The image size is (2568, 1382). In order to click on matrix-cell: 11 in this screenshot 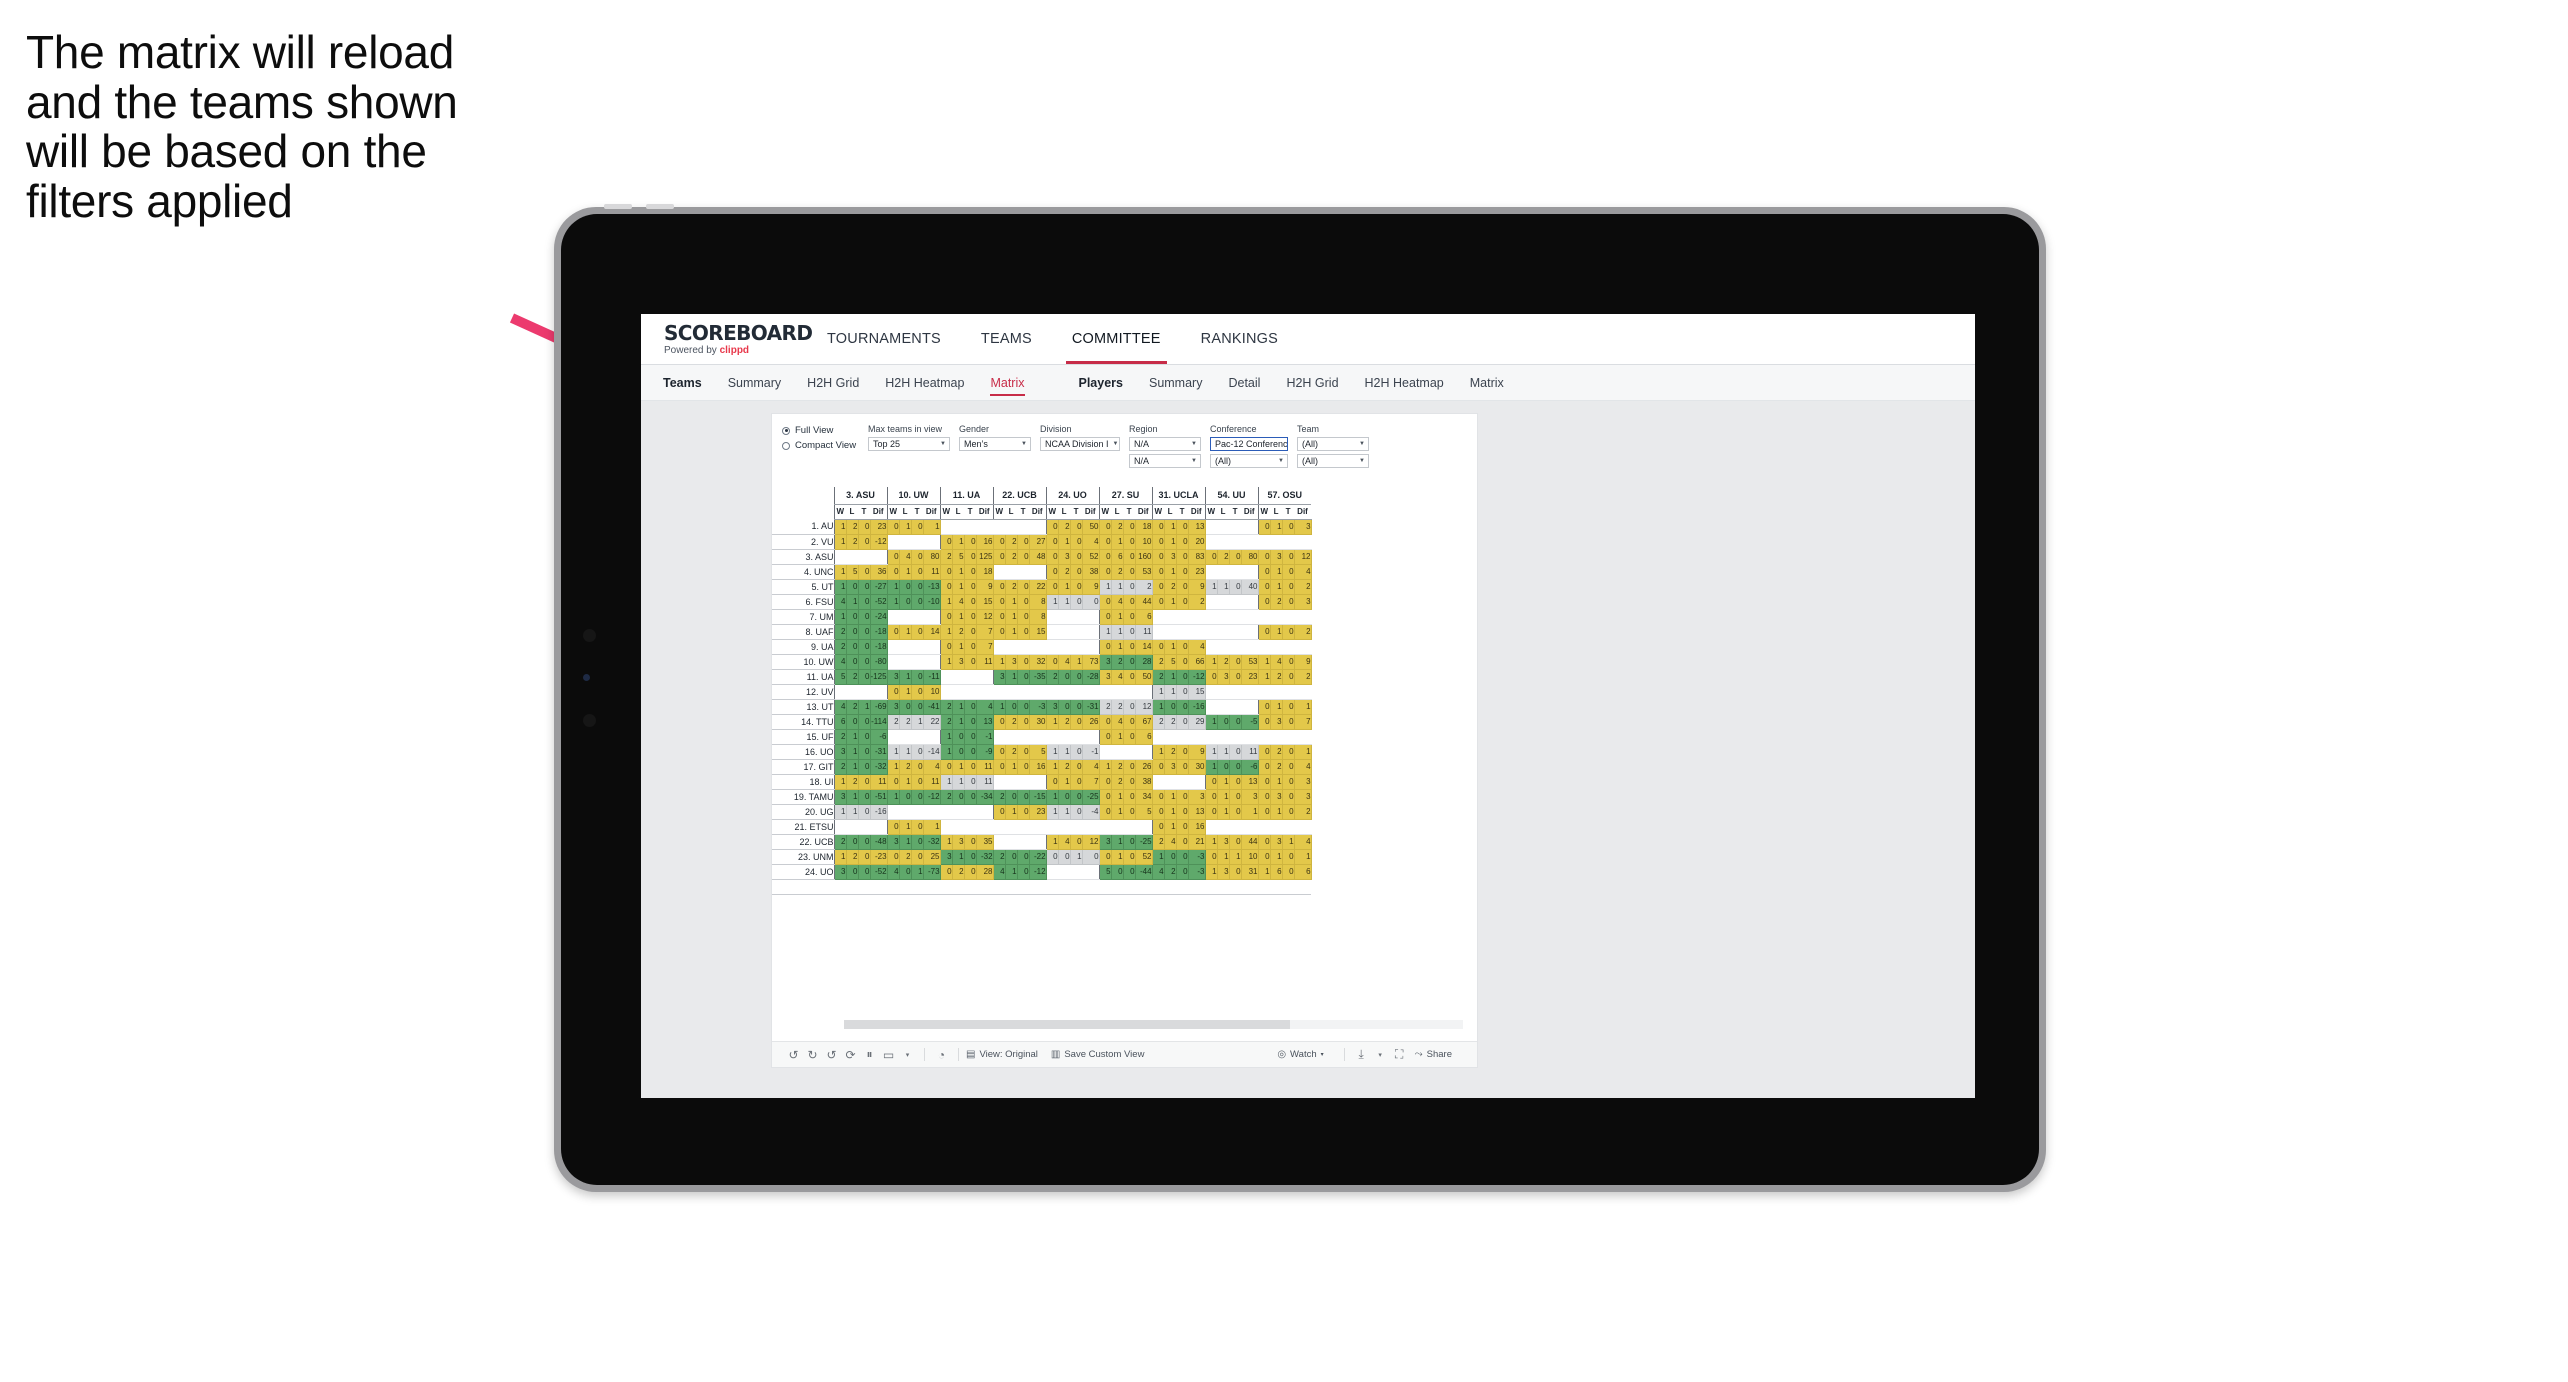, I will do `click(1144, 632)`.